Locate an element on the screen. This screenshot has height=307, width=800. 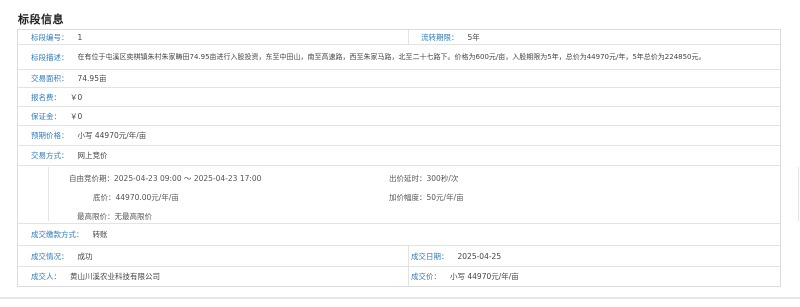
row-expected-price: 预期价格： 小写 44970元/年/亩 is located at coordinates (399, 136).